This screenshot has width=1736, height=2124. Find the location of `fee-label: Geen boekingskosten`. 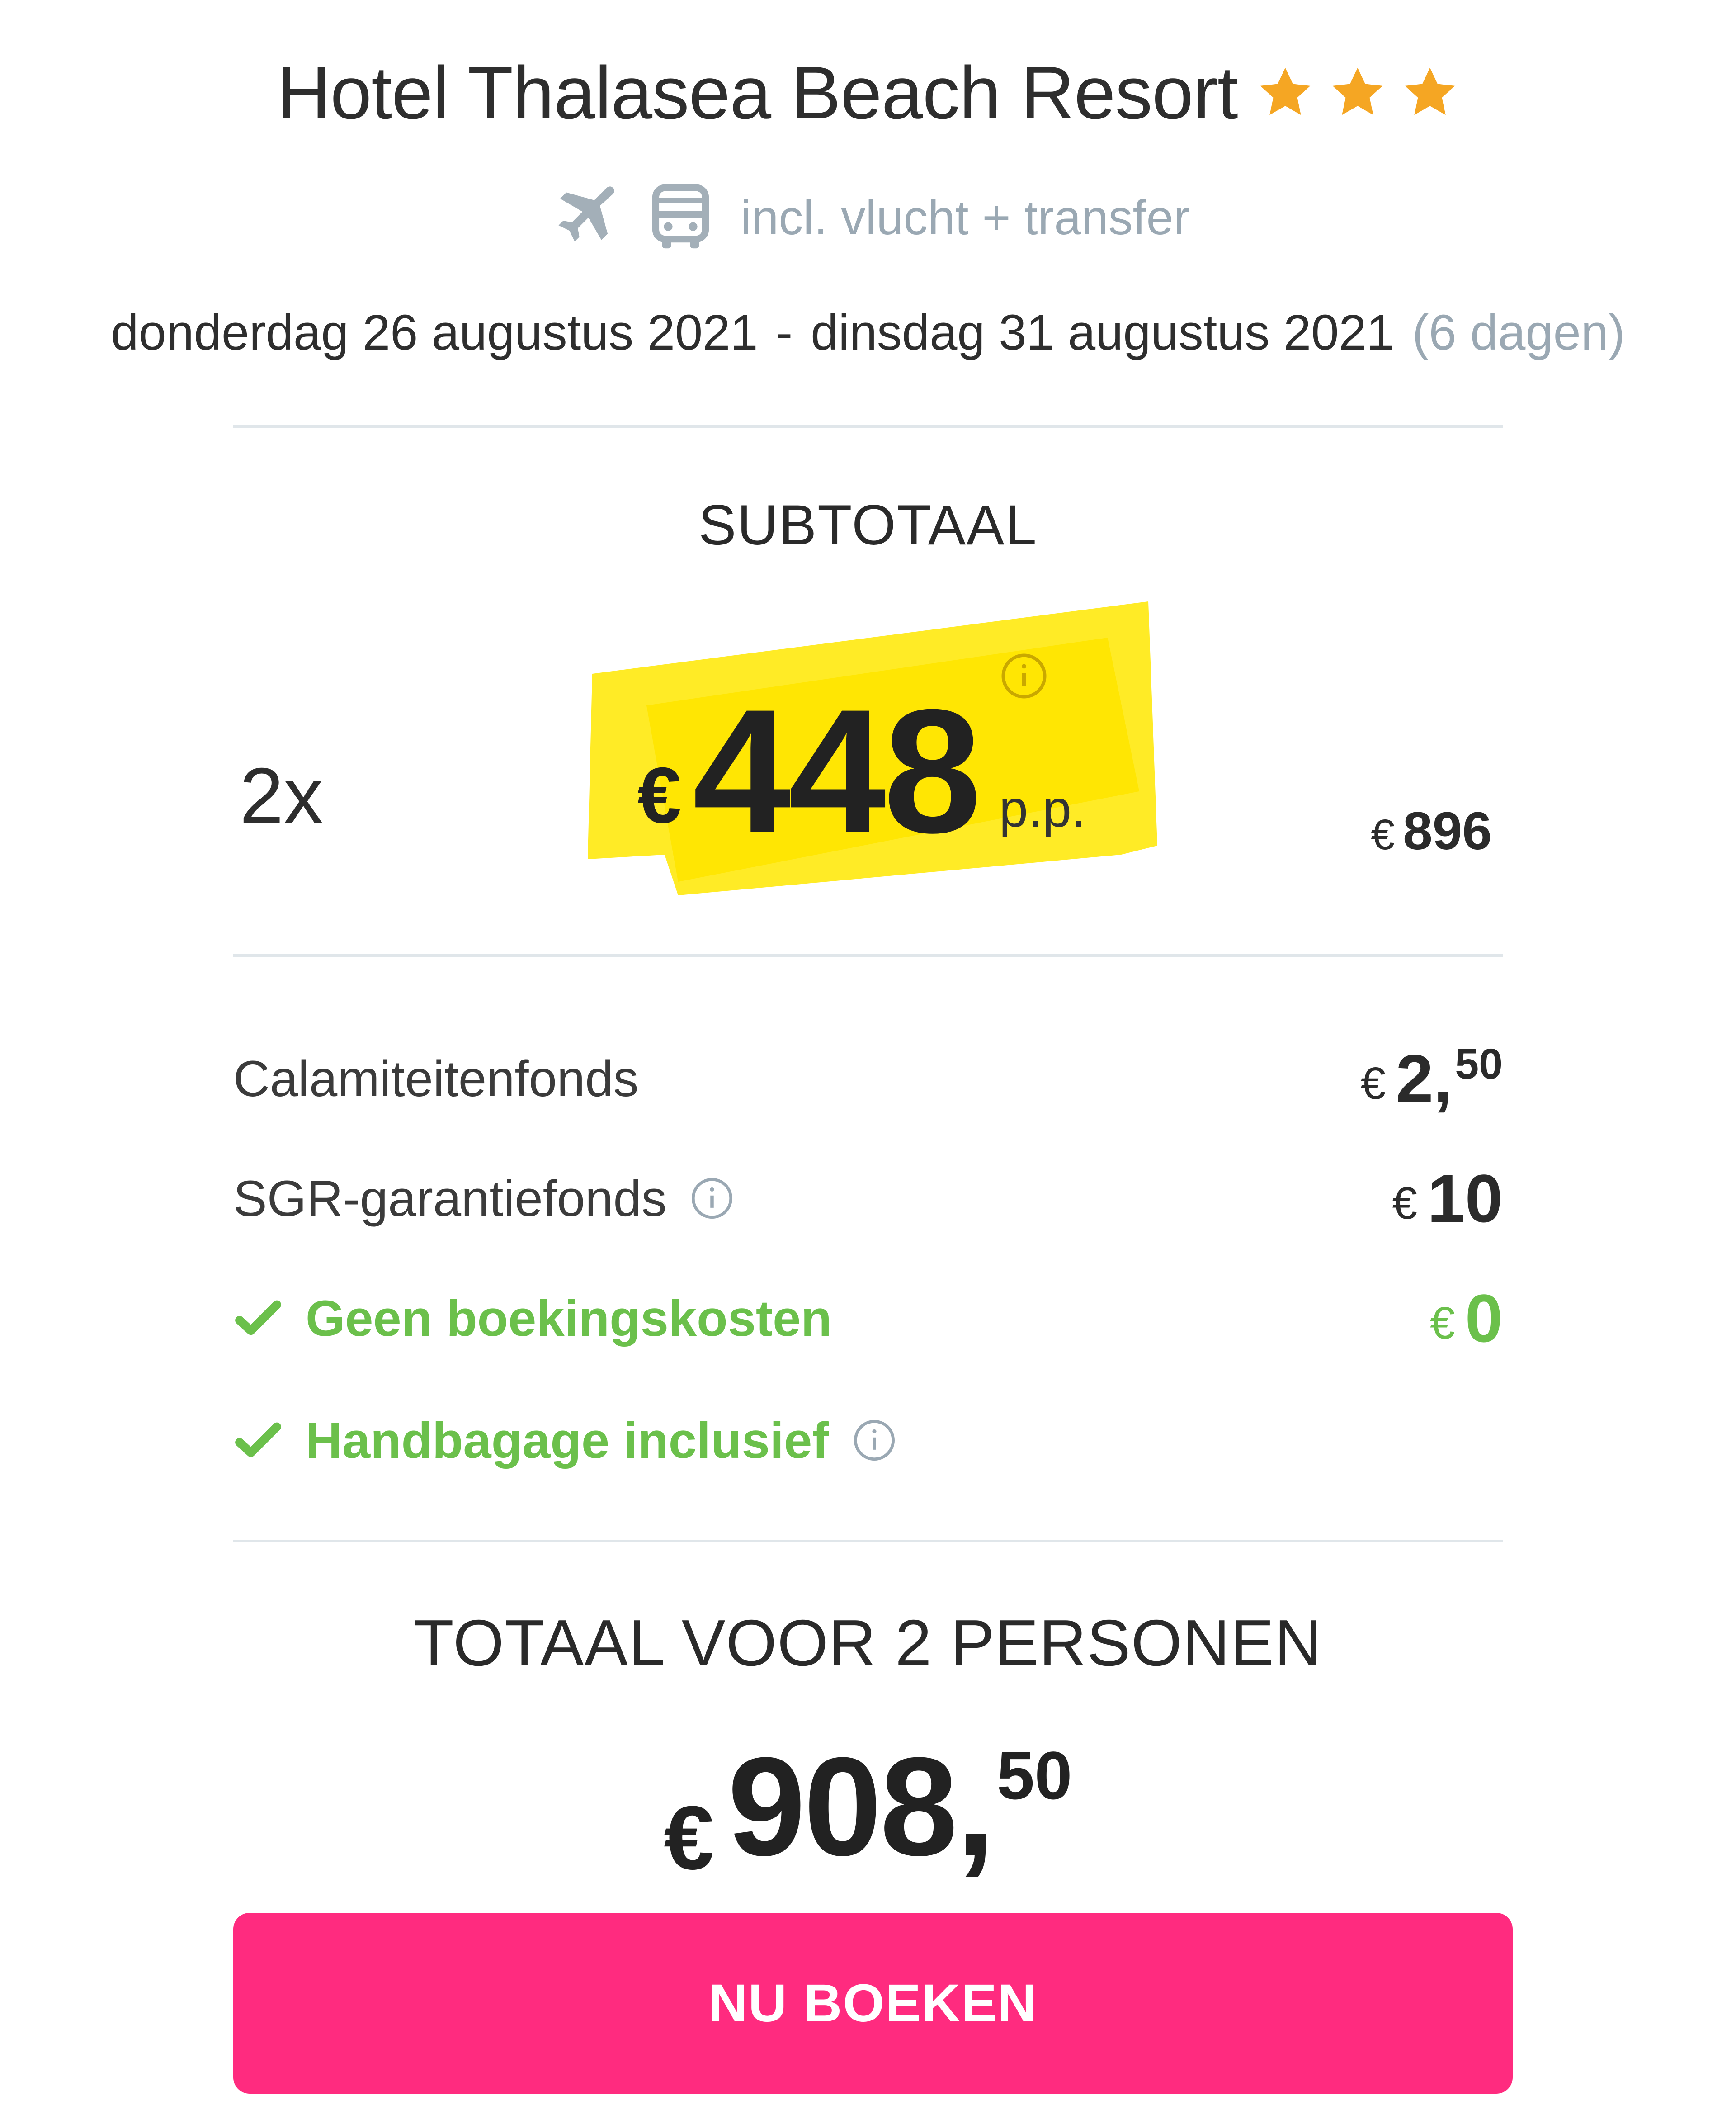

fee-label: Geen boekingskosten is located at coordinates (569, 1318).